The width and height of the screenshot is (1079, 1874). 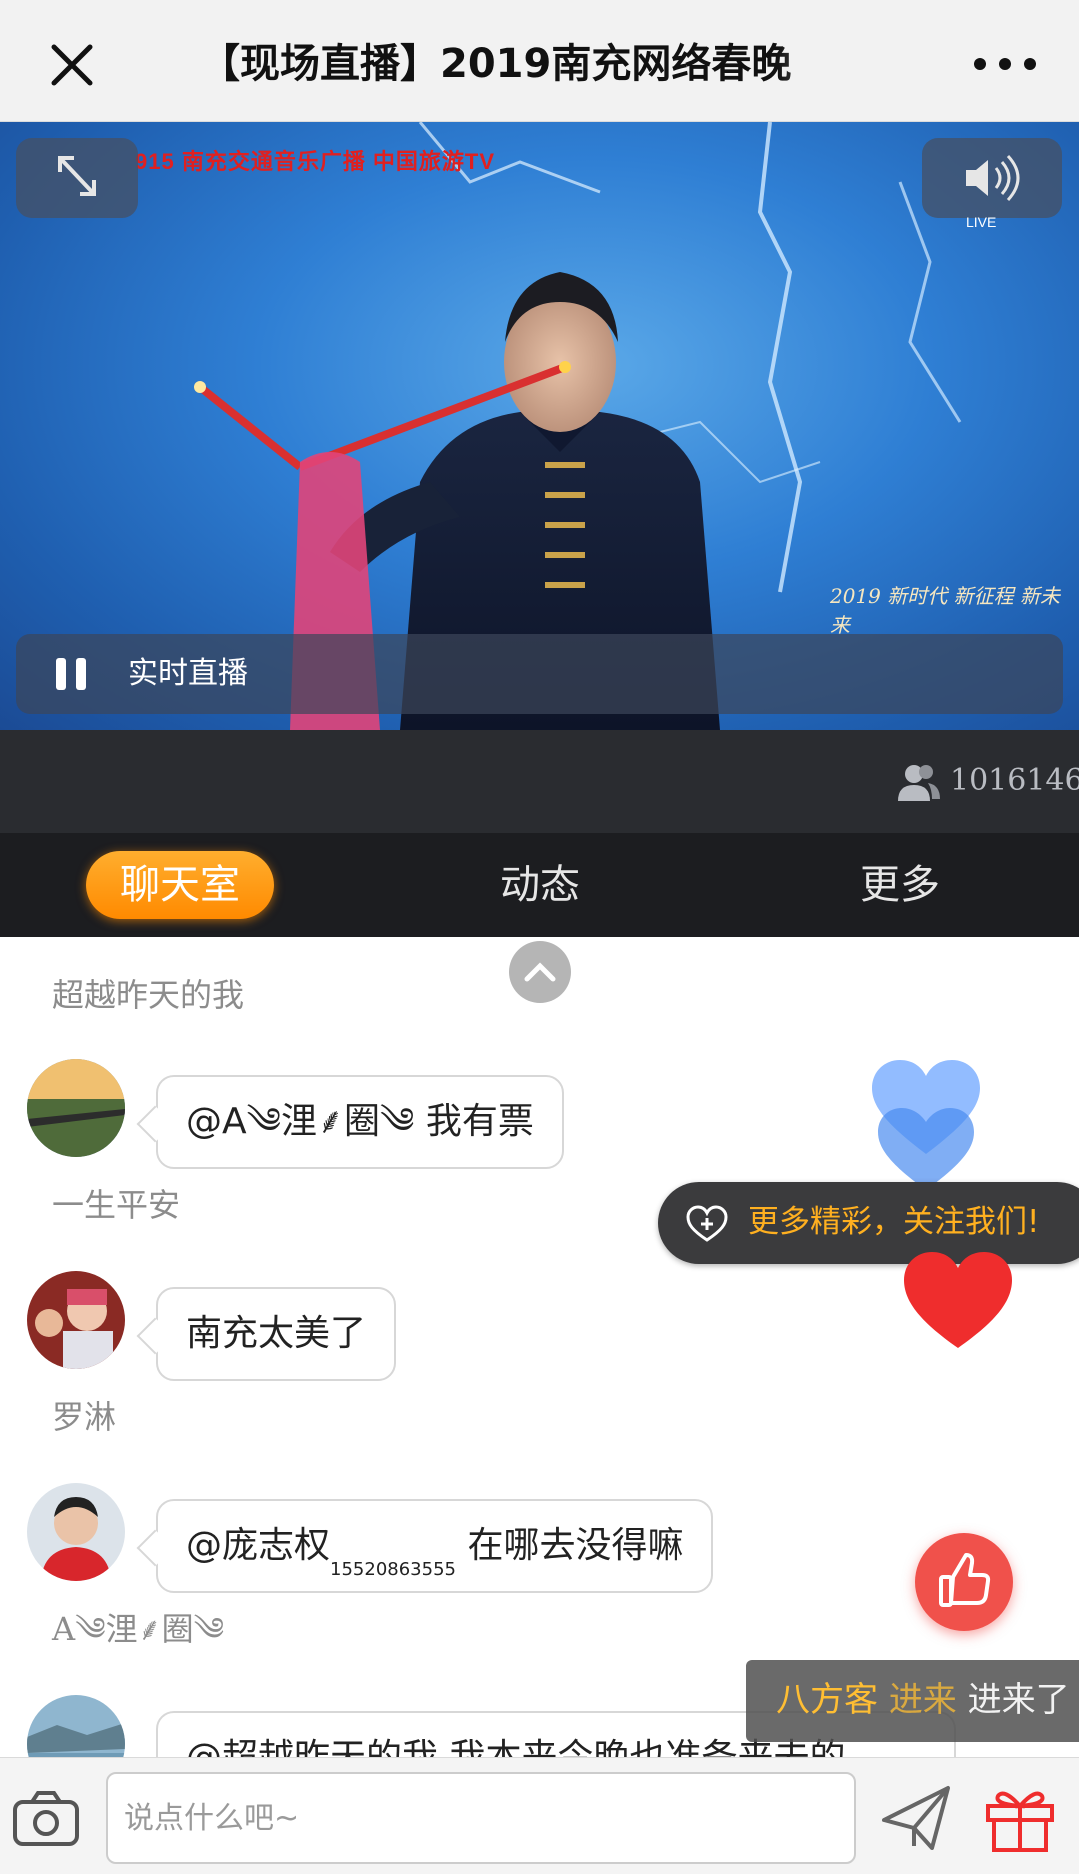 I want to click on send-icon, so click(x=916, y=1818).